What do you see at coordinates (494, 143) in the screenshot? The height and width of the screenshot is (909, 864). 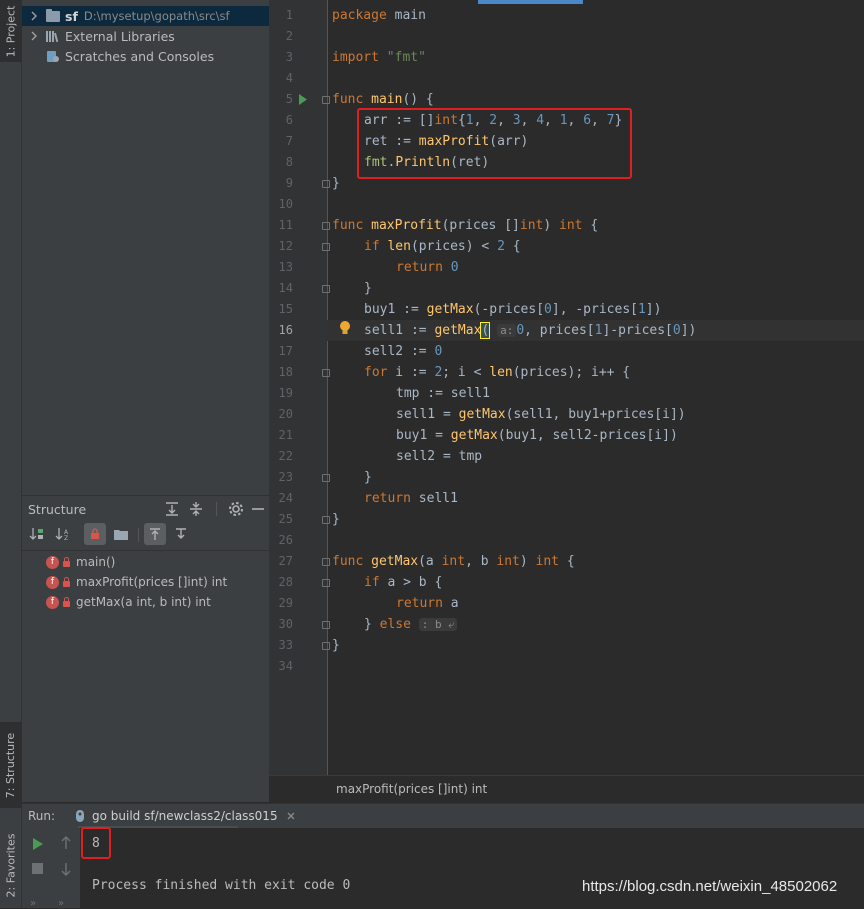 I see `highlight-box` at bounding box center [494, 143].